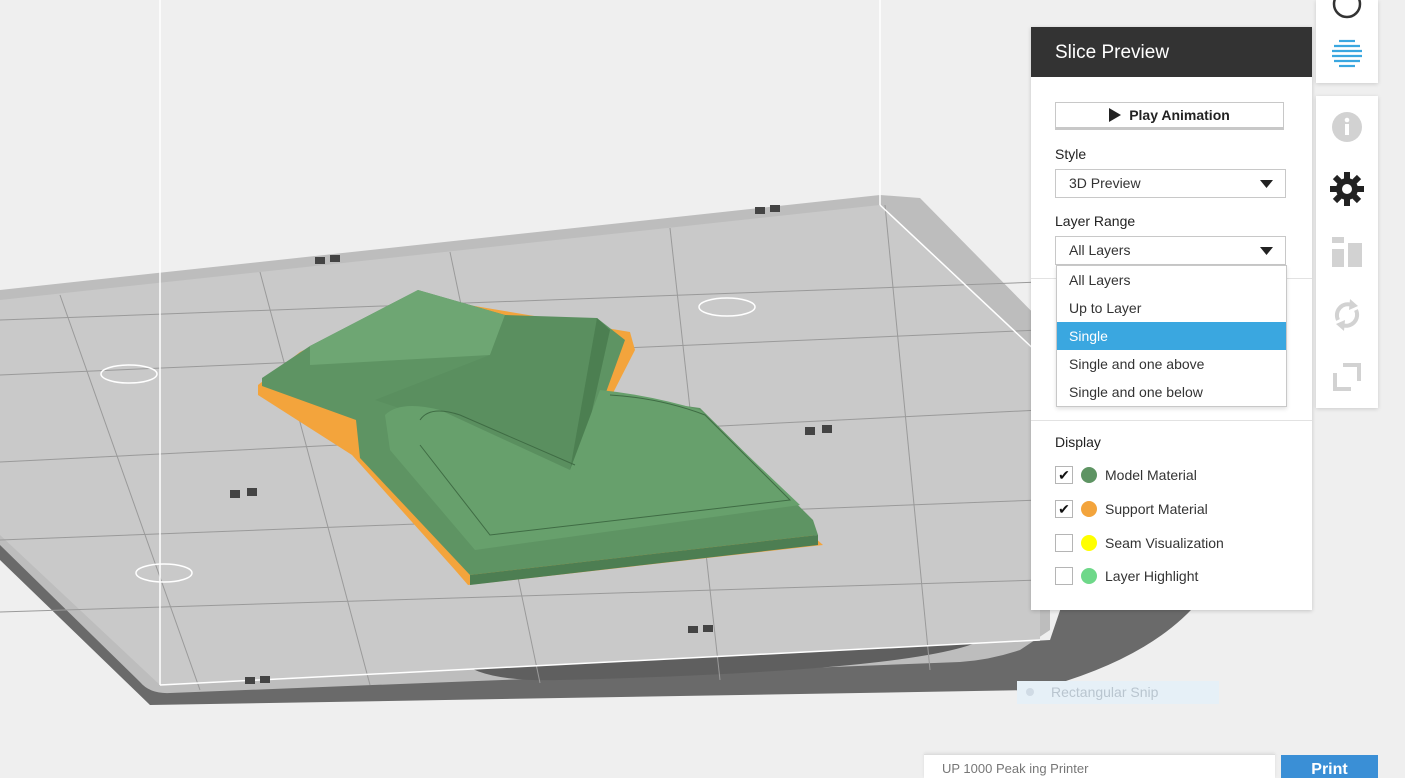  What do you see at coordinates (1064, 576) in the screenshot?
I see `layer-highlight-checkbox` at bounding box center [1064, 576].